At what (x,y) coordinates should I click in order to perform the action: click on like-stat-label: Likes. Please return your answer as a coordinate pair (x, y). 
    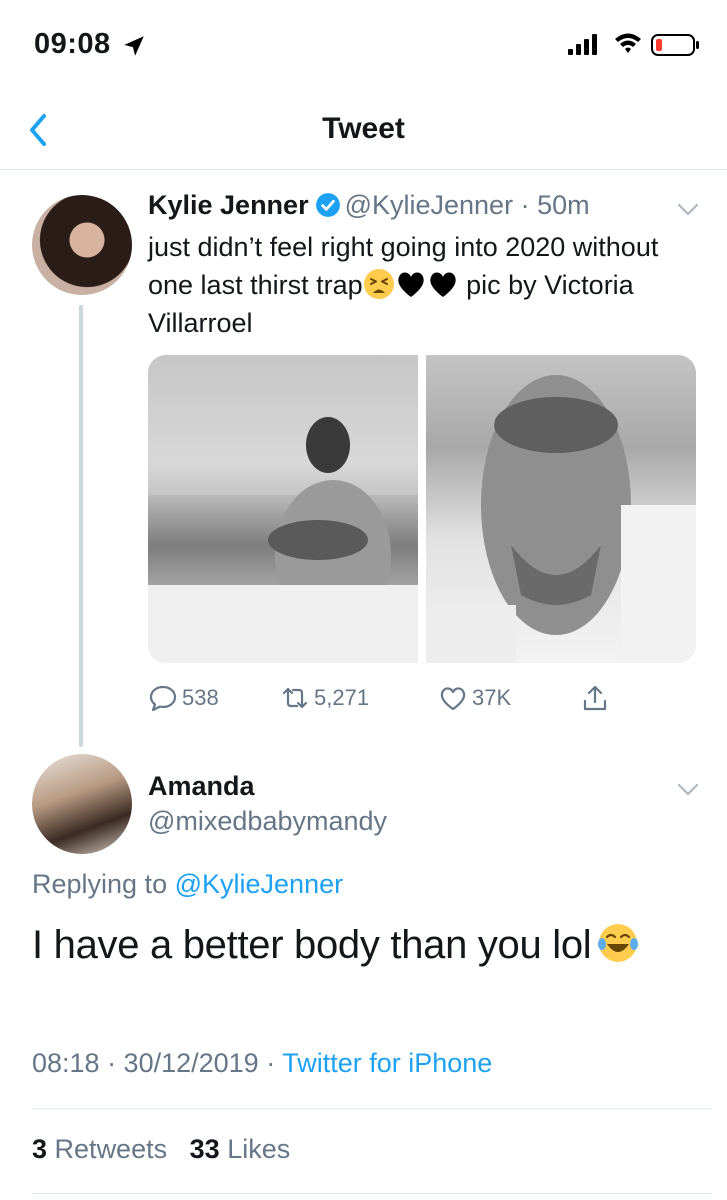
    Looking at the image, I should click on (259, 1149).